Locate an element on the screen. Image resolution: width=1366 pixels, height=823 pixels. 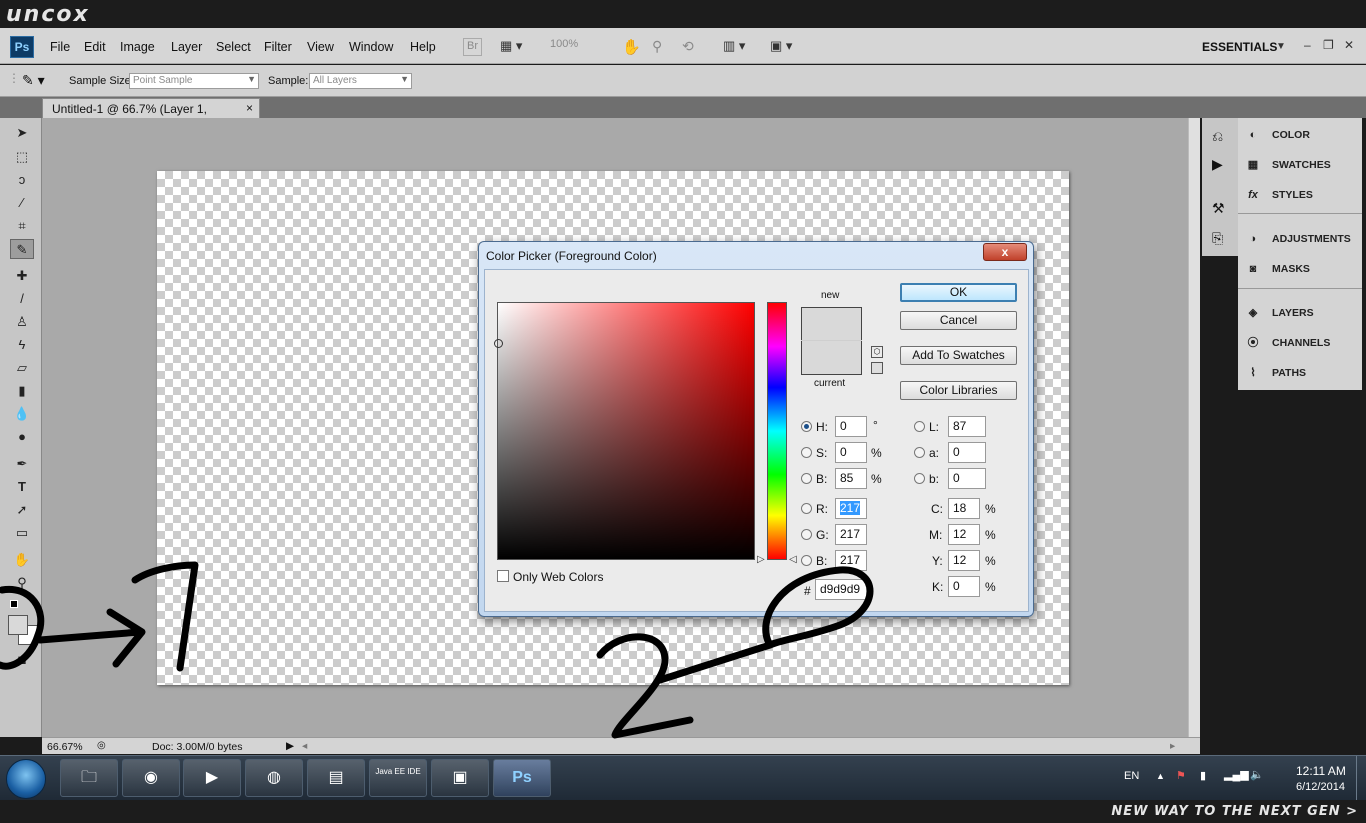
lab-a-input: 0 is located at coordinates (967, 452).